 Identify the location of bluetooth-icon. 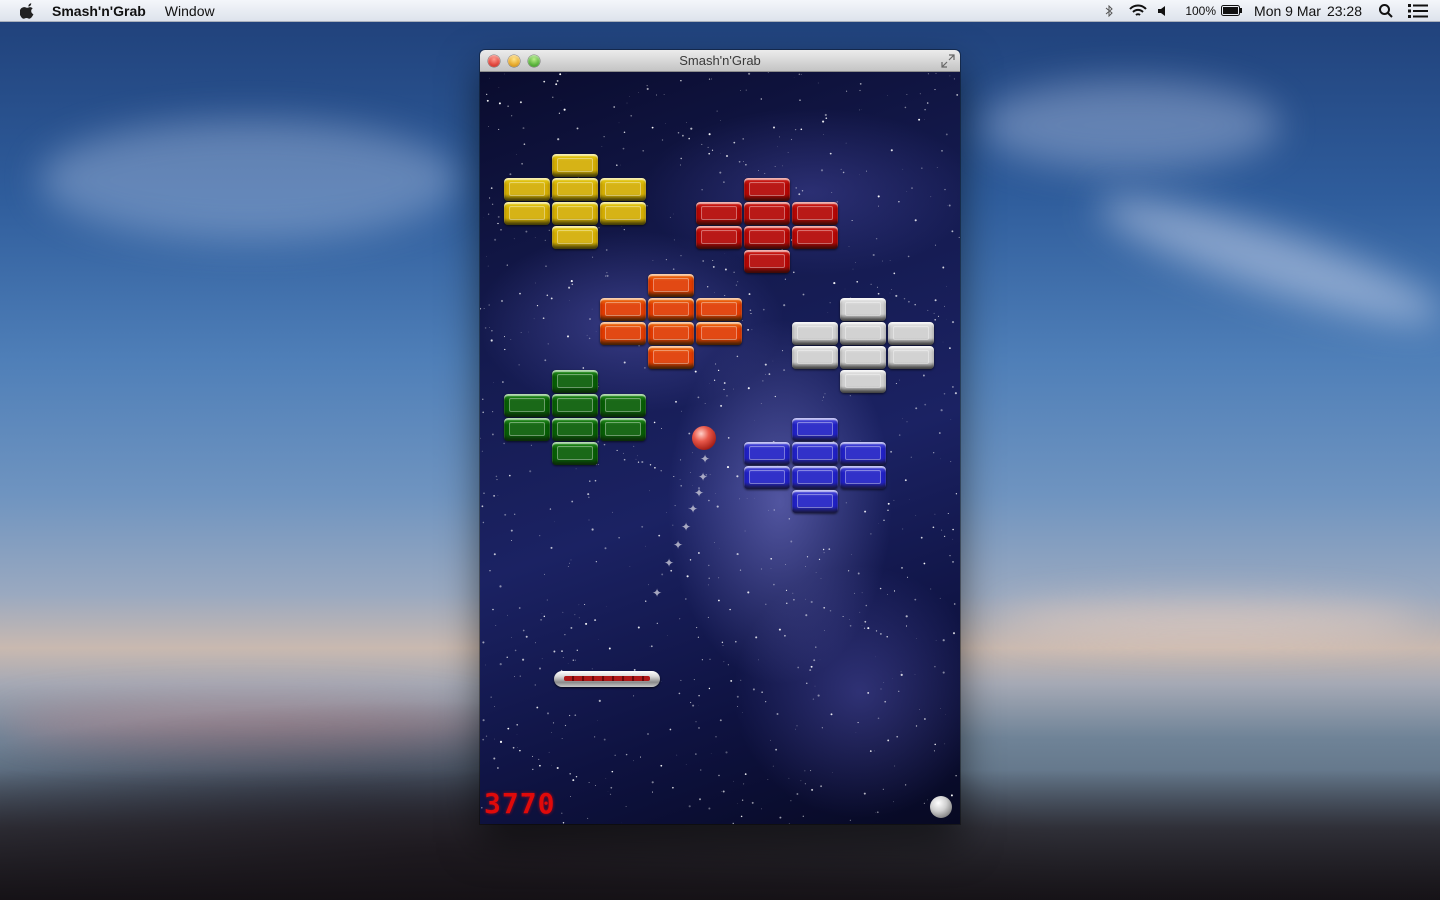
(1109, 11).